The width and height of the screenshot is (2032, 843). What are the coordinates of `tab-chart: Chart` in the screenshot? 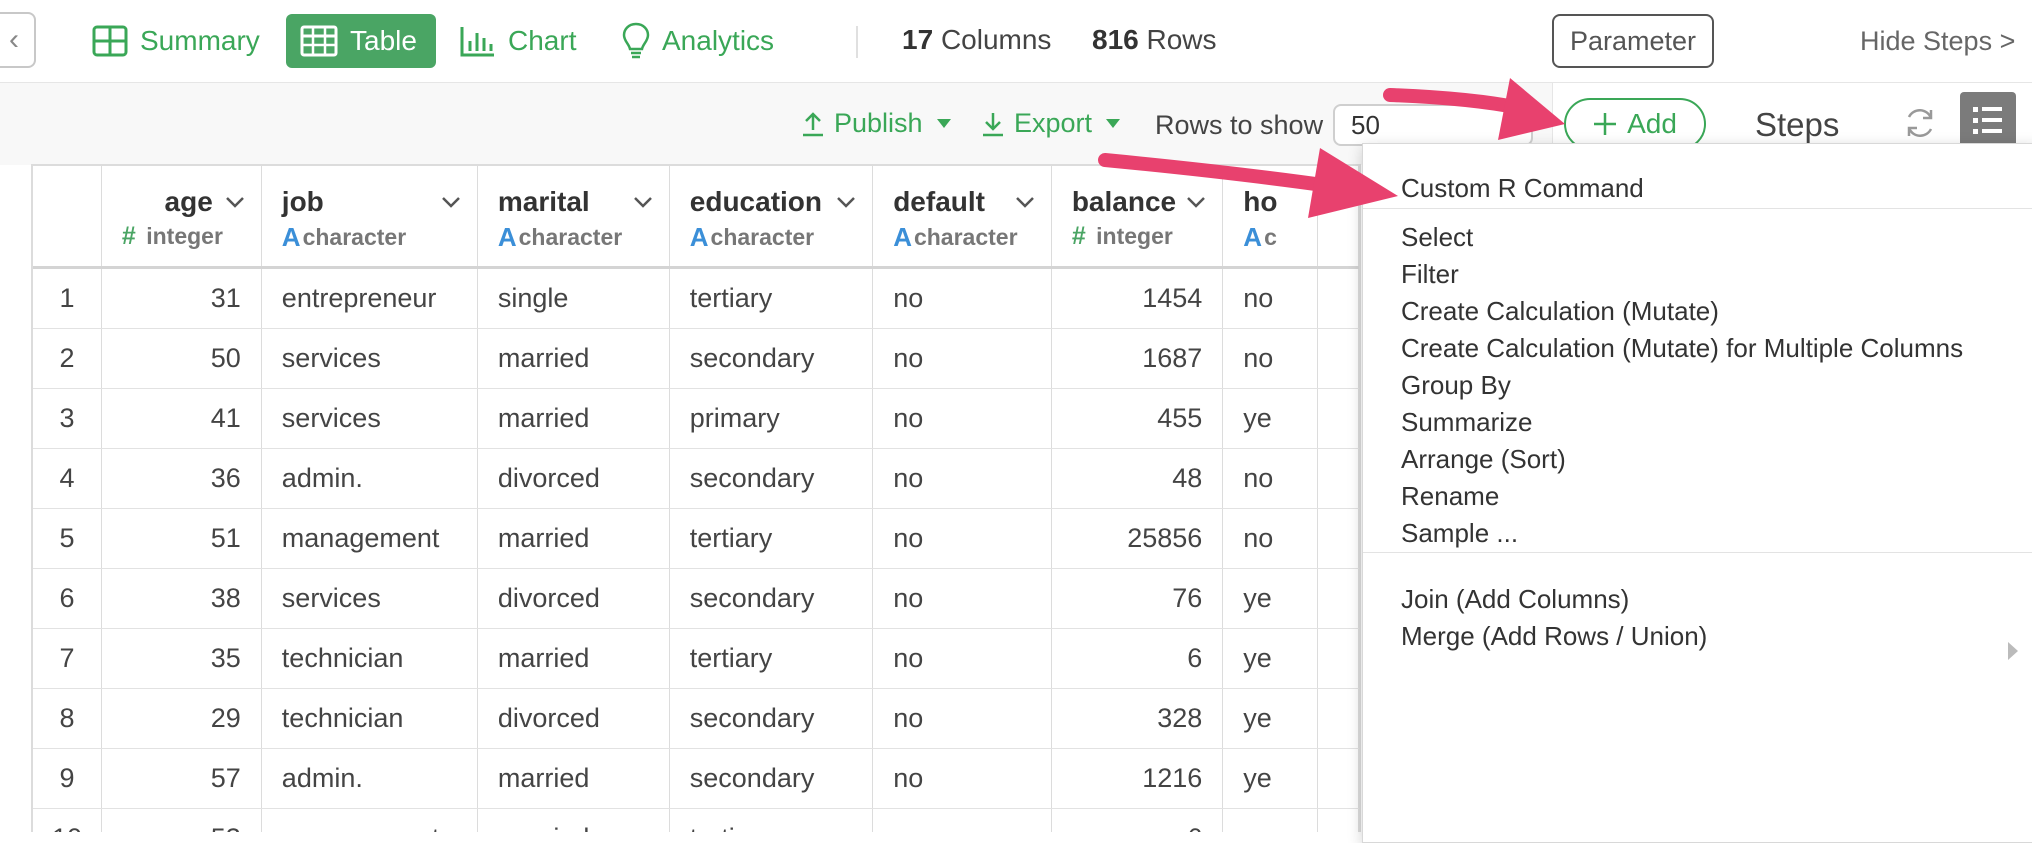 It's located at (518, 41).